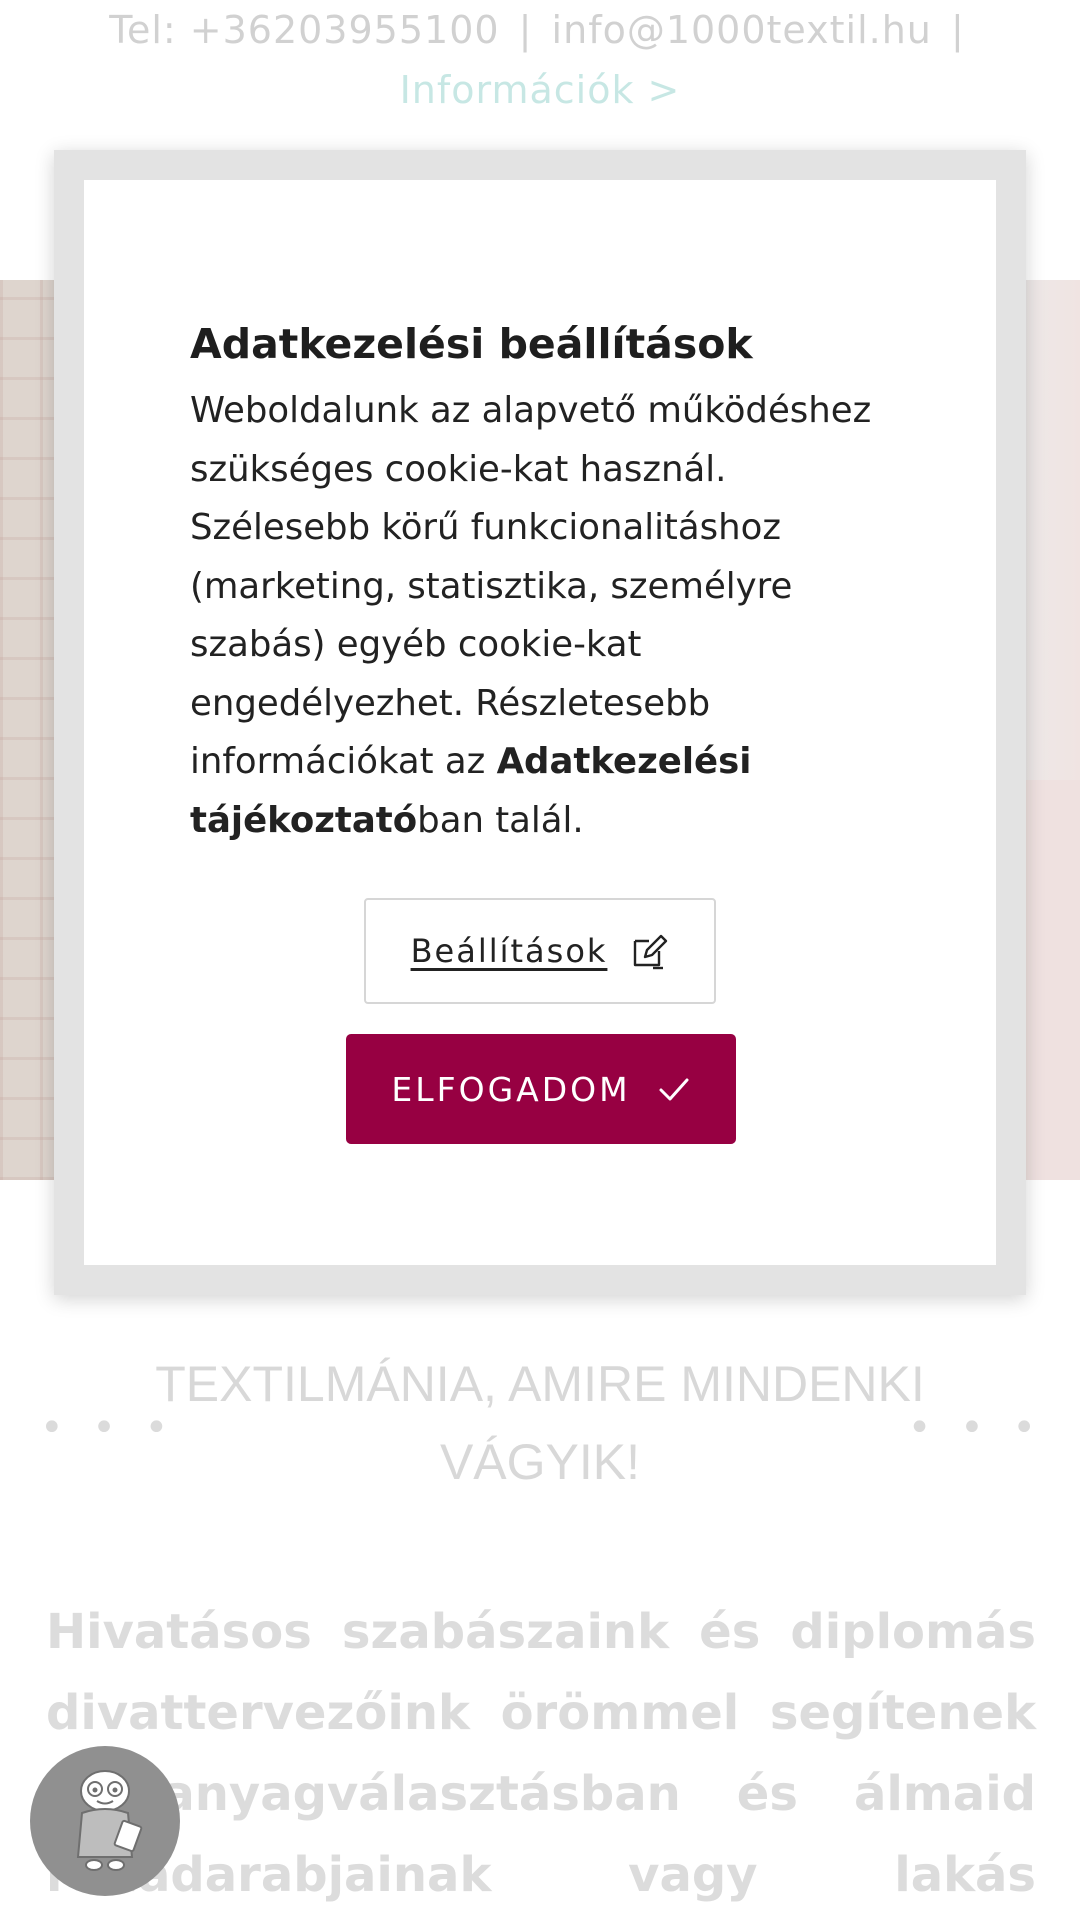 This screenshot has width=1080, height=1920. What do you see at coordinates (651, 952) in the screenshot?
I see `edit-icon` at bounding box center [651, 952].